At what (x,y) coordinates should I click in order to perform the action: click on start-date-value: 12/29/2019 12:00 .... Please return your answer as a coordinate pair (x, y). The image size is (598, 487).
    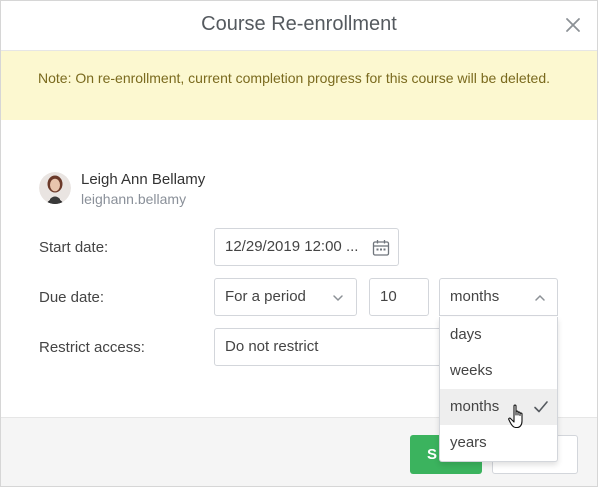
    Looking at the image, I should click on (292, 246).